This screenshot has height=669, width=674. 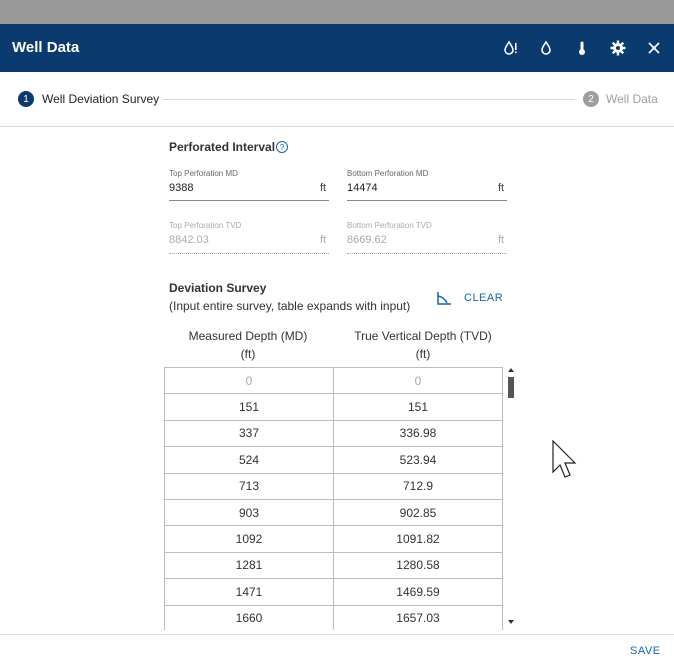 I want to click on top-perforation-md-unit: ft, so click(x=323, y=188).